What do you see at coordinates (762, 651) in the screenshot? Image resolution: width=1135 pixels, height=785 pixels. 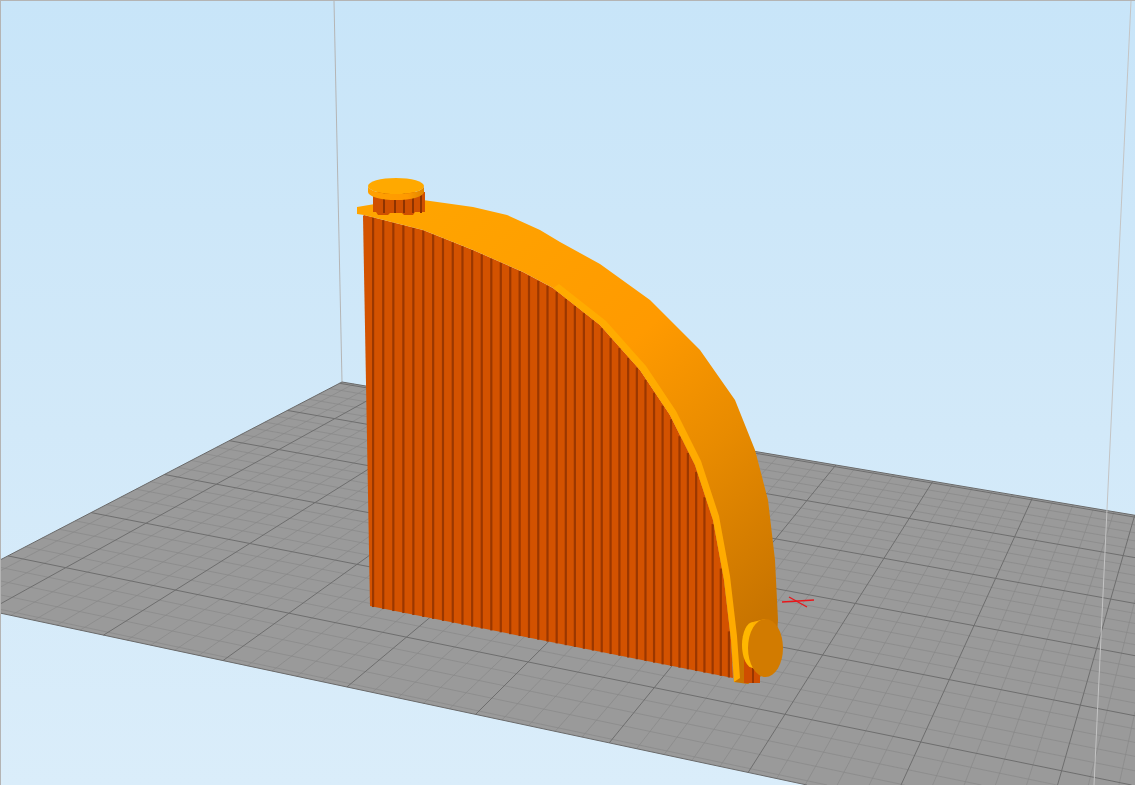 I see `end-peg` at bounding box center [762, 651].